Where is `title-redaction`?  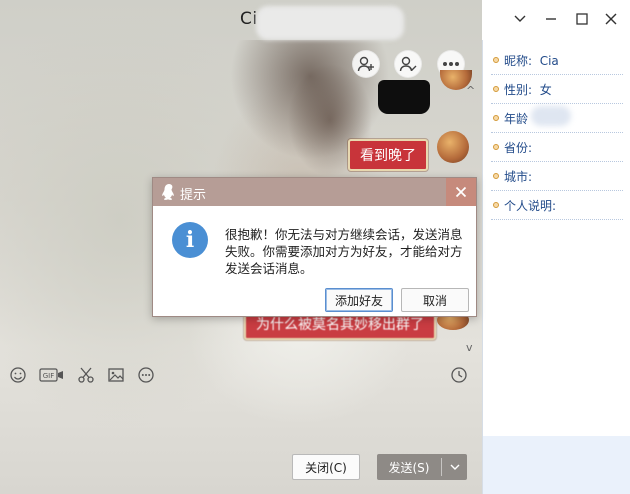
title-redaction is located at coordinates (330, 23).